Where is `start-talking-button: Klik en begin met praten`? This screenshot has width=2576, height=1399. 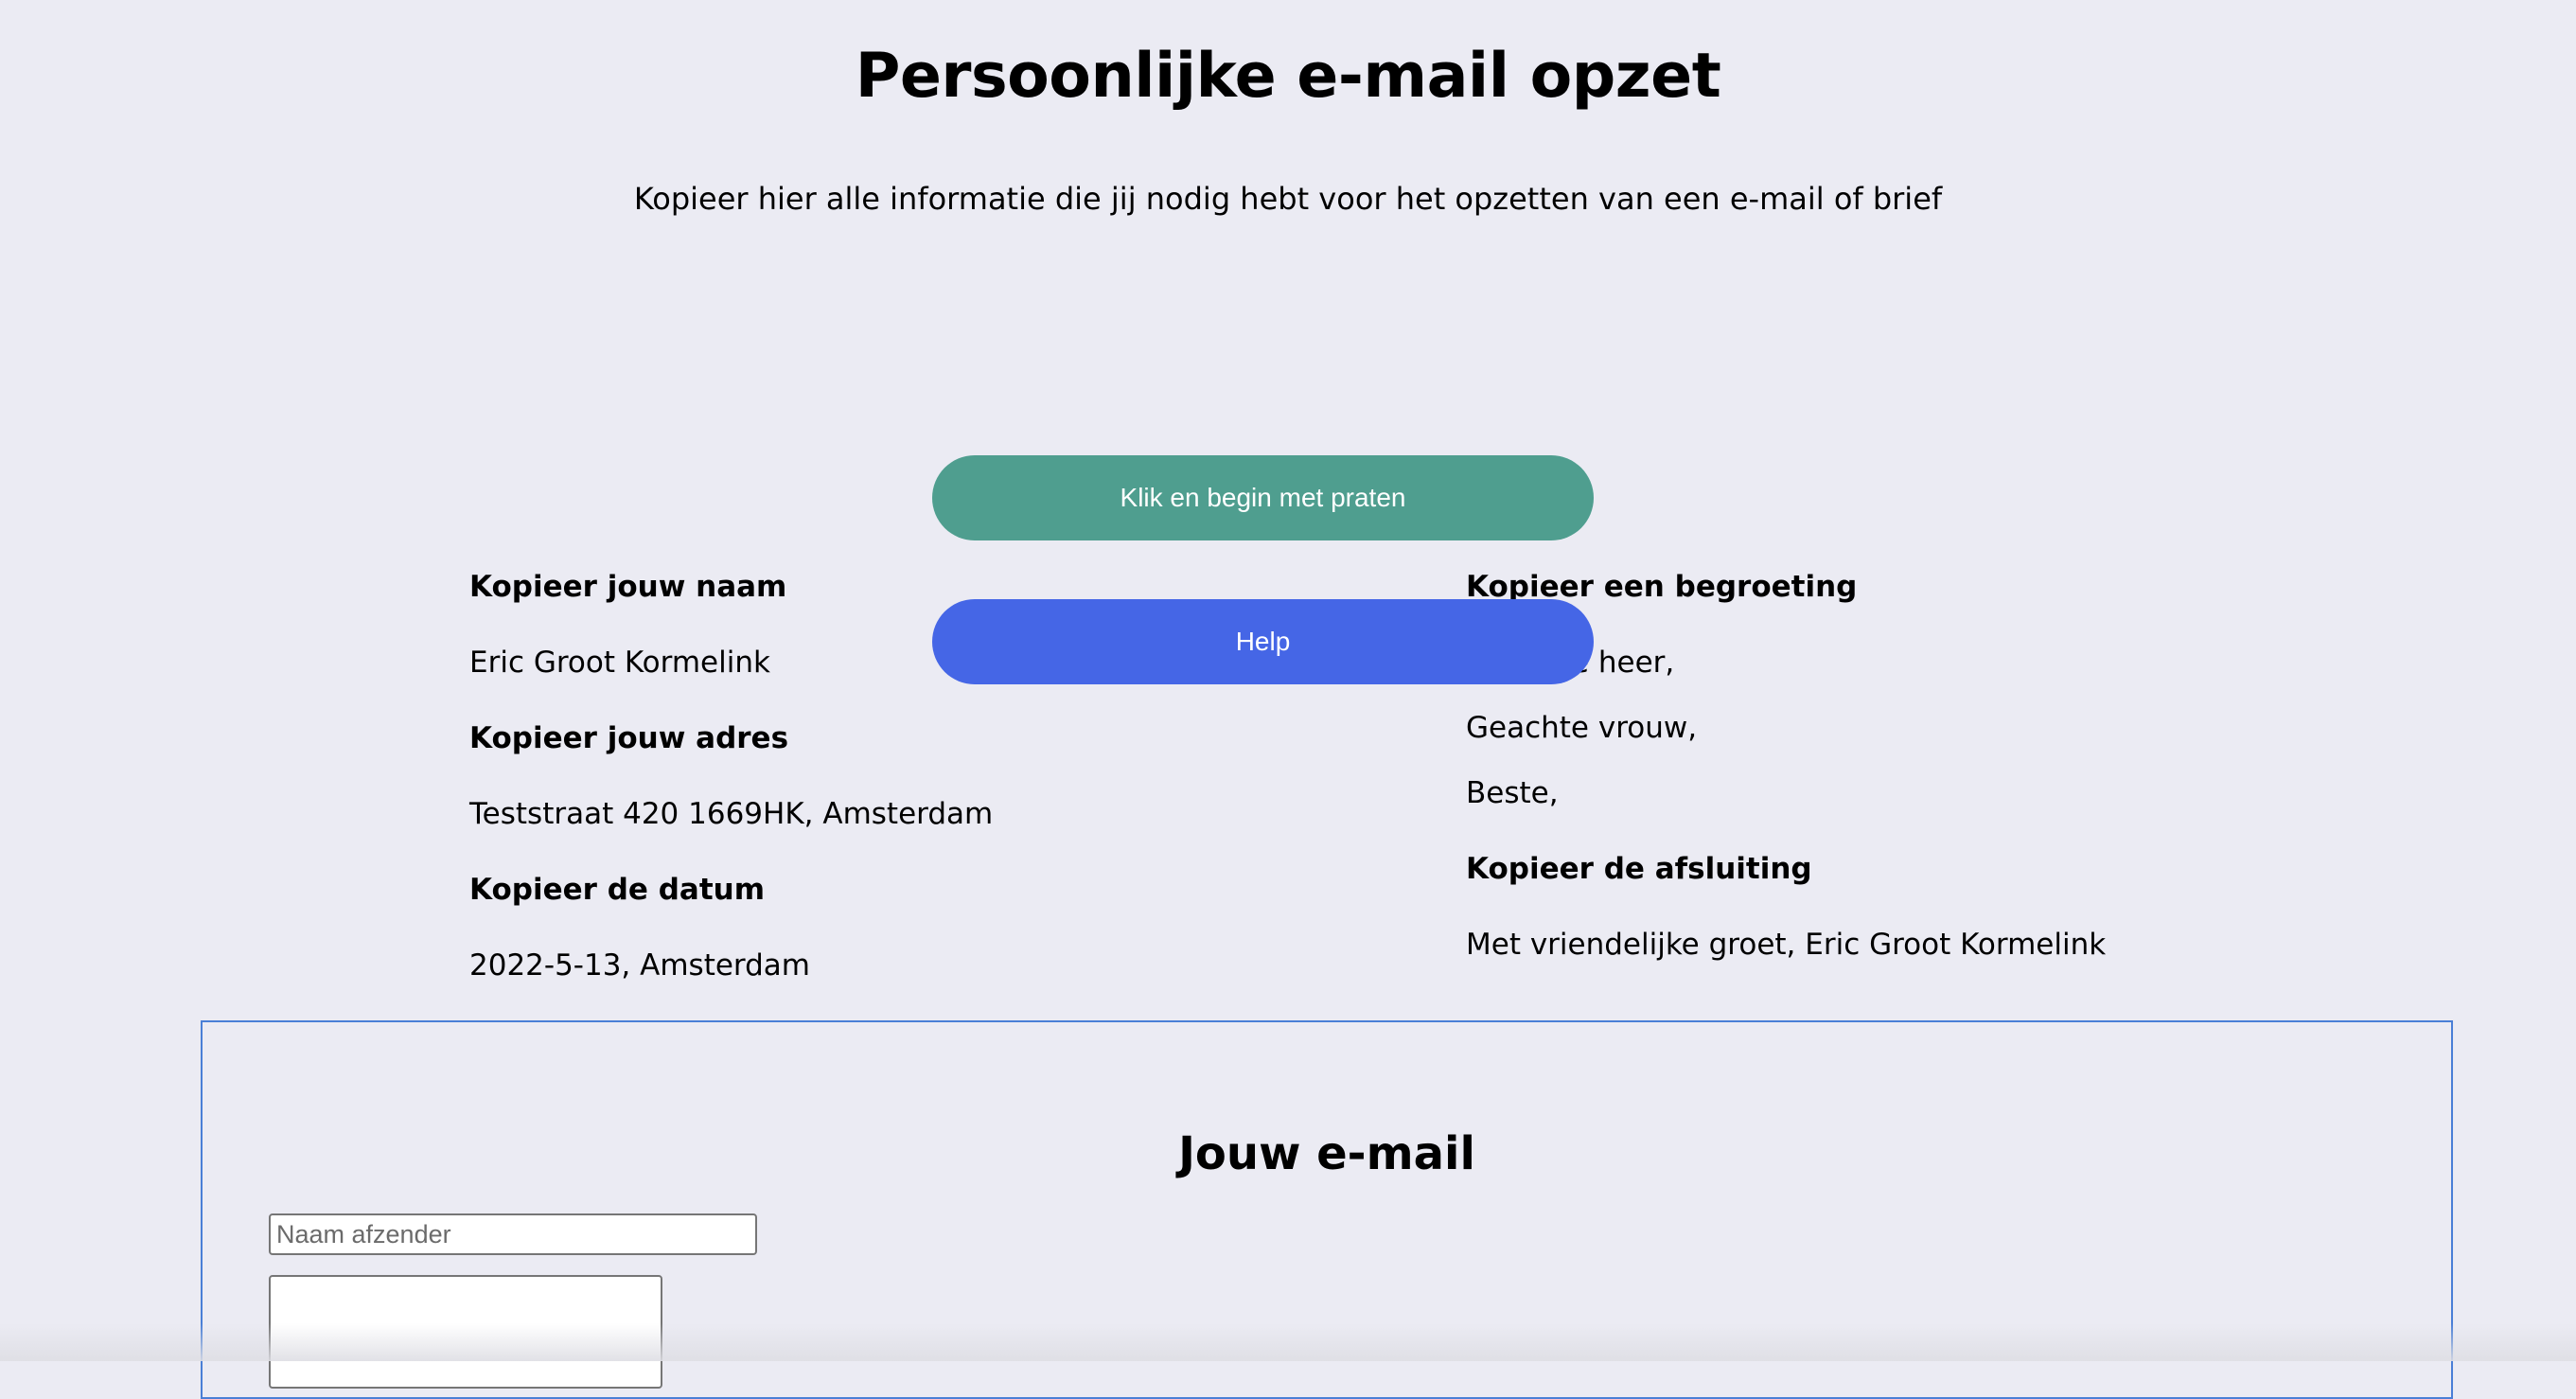
start-talking-button: Klik en begin met praten is located at coordinates (1263, 498).